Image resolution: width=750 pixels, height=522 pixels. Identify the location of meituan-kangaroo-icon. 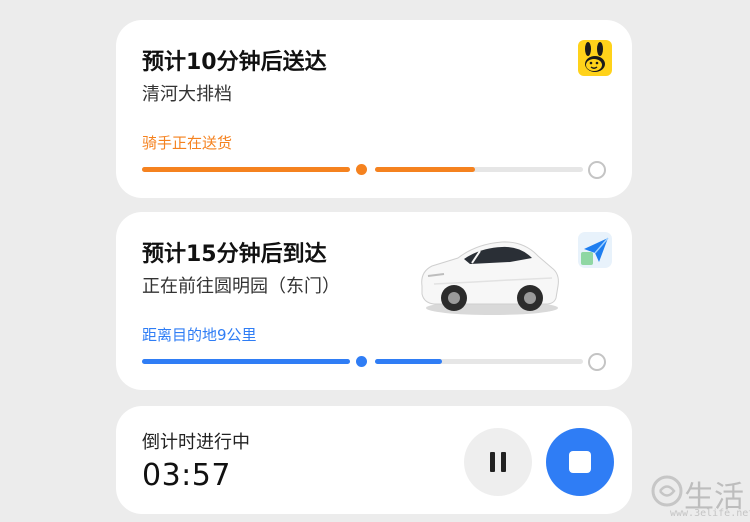
(595, 58).